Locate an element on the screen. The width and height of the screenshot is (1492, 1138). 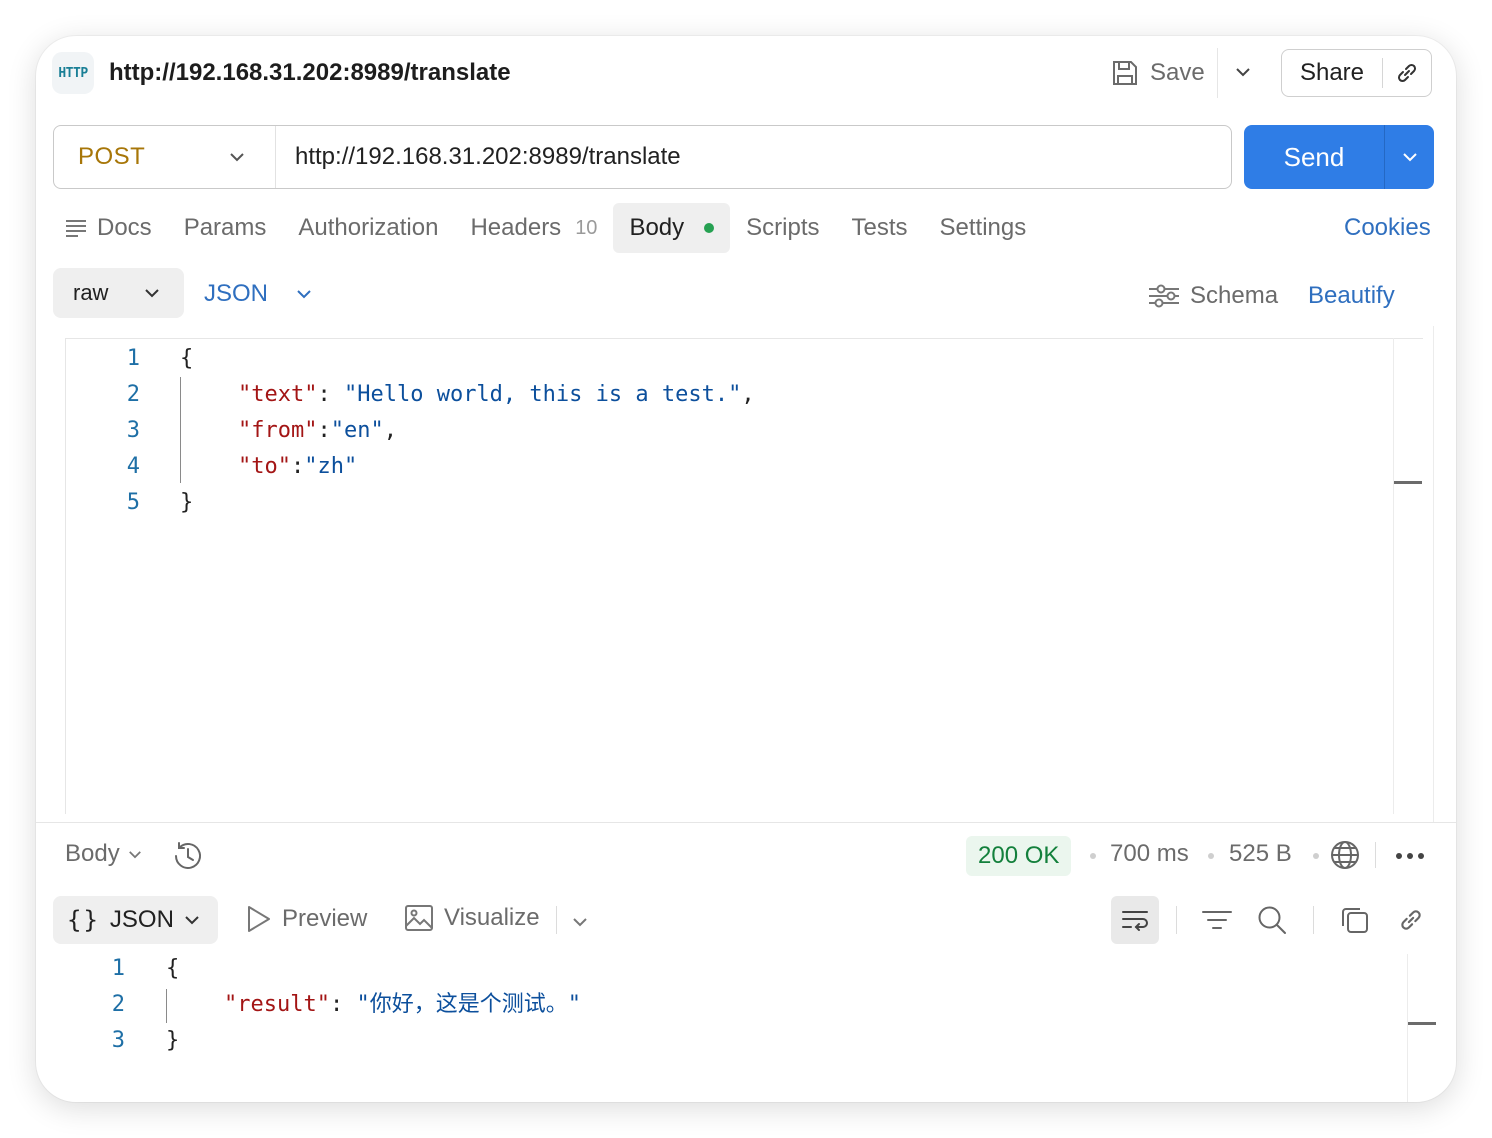
tab-label: Scripts is located at coordinates (783, 227).